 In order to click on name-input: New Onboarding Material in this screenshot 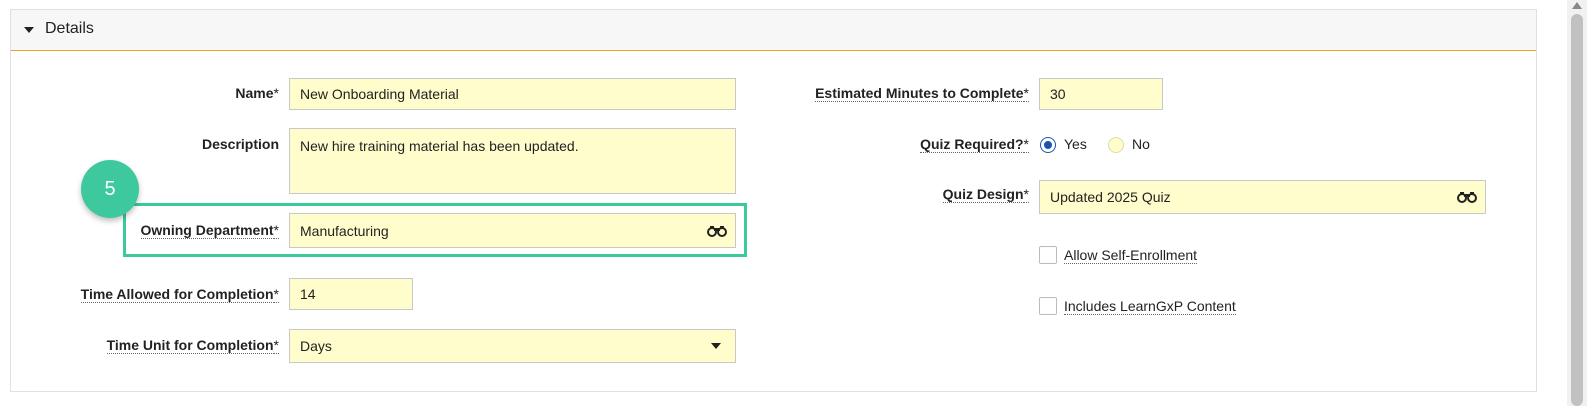, I will do `click(512, 94)`.